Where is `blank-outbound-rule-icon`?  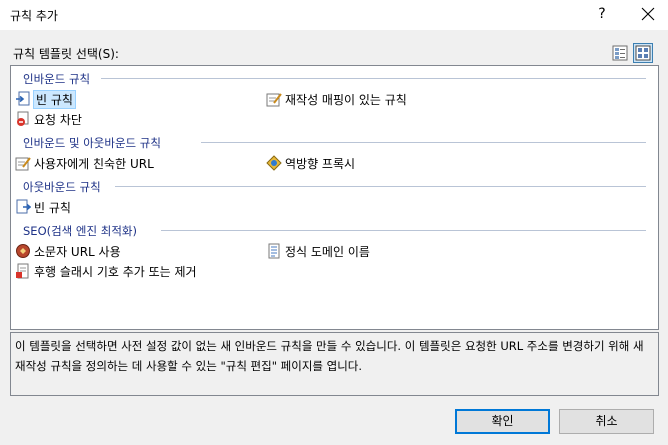 blank-outbound-rule-icon is located at coordinates (23, 207).